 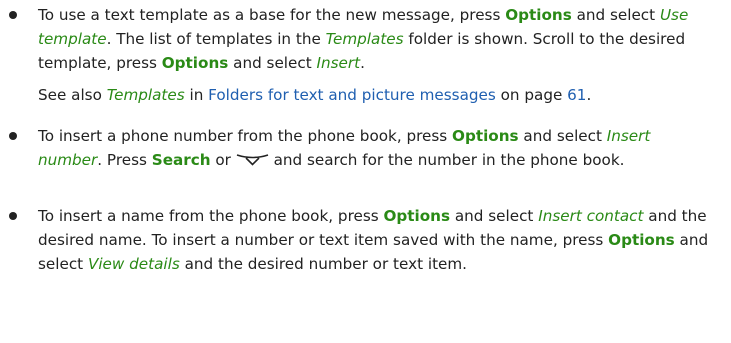 I want to click on link-folders-section: Folders for text and picture messages, so click(x=352, y=95).